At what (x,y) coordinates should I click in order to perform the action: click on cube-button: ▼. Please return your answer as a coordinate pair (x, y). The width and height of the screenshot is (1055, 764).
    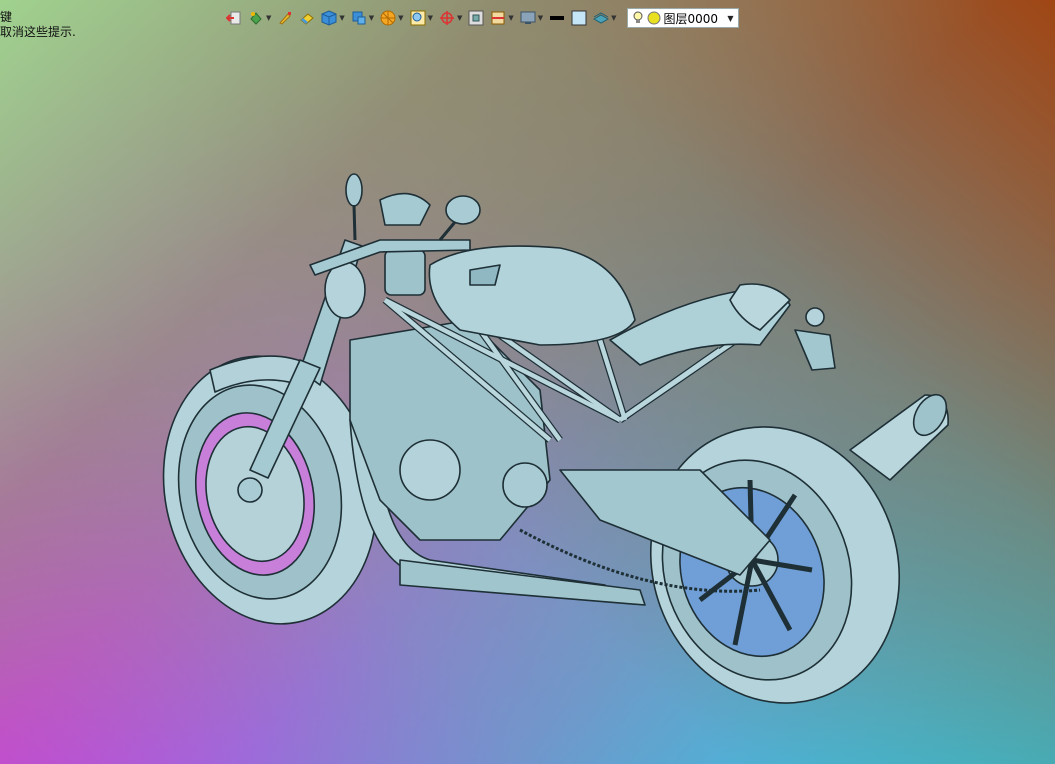
    Looking at the image, I should click on (333, 18).